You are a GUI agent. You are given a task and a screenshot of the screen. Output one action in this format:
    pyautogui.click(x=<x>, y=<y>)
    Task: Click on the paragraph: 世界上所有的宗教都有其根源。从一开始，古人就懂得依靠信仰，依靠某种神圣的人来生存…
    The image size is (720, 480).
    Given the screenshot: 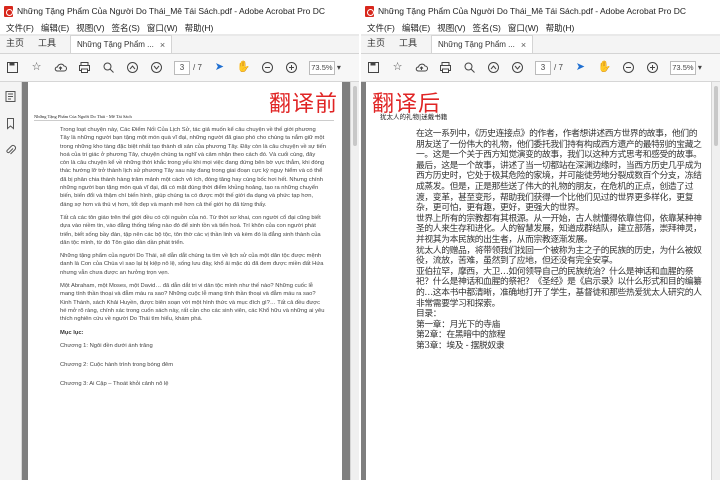 What is the action you would take?
    pyautogui.click(x=559, y=229)
    